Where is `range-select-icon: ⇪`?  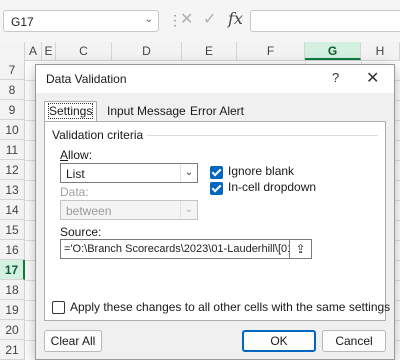 range-select-icon: ⇪ is located at coordinates (300, 249).